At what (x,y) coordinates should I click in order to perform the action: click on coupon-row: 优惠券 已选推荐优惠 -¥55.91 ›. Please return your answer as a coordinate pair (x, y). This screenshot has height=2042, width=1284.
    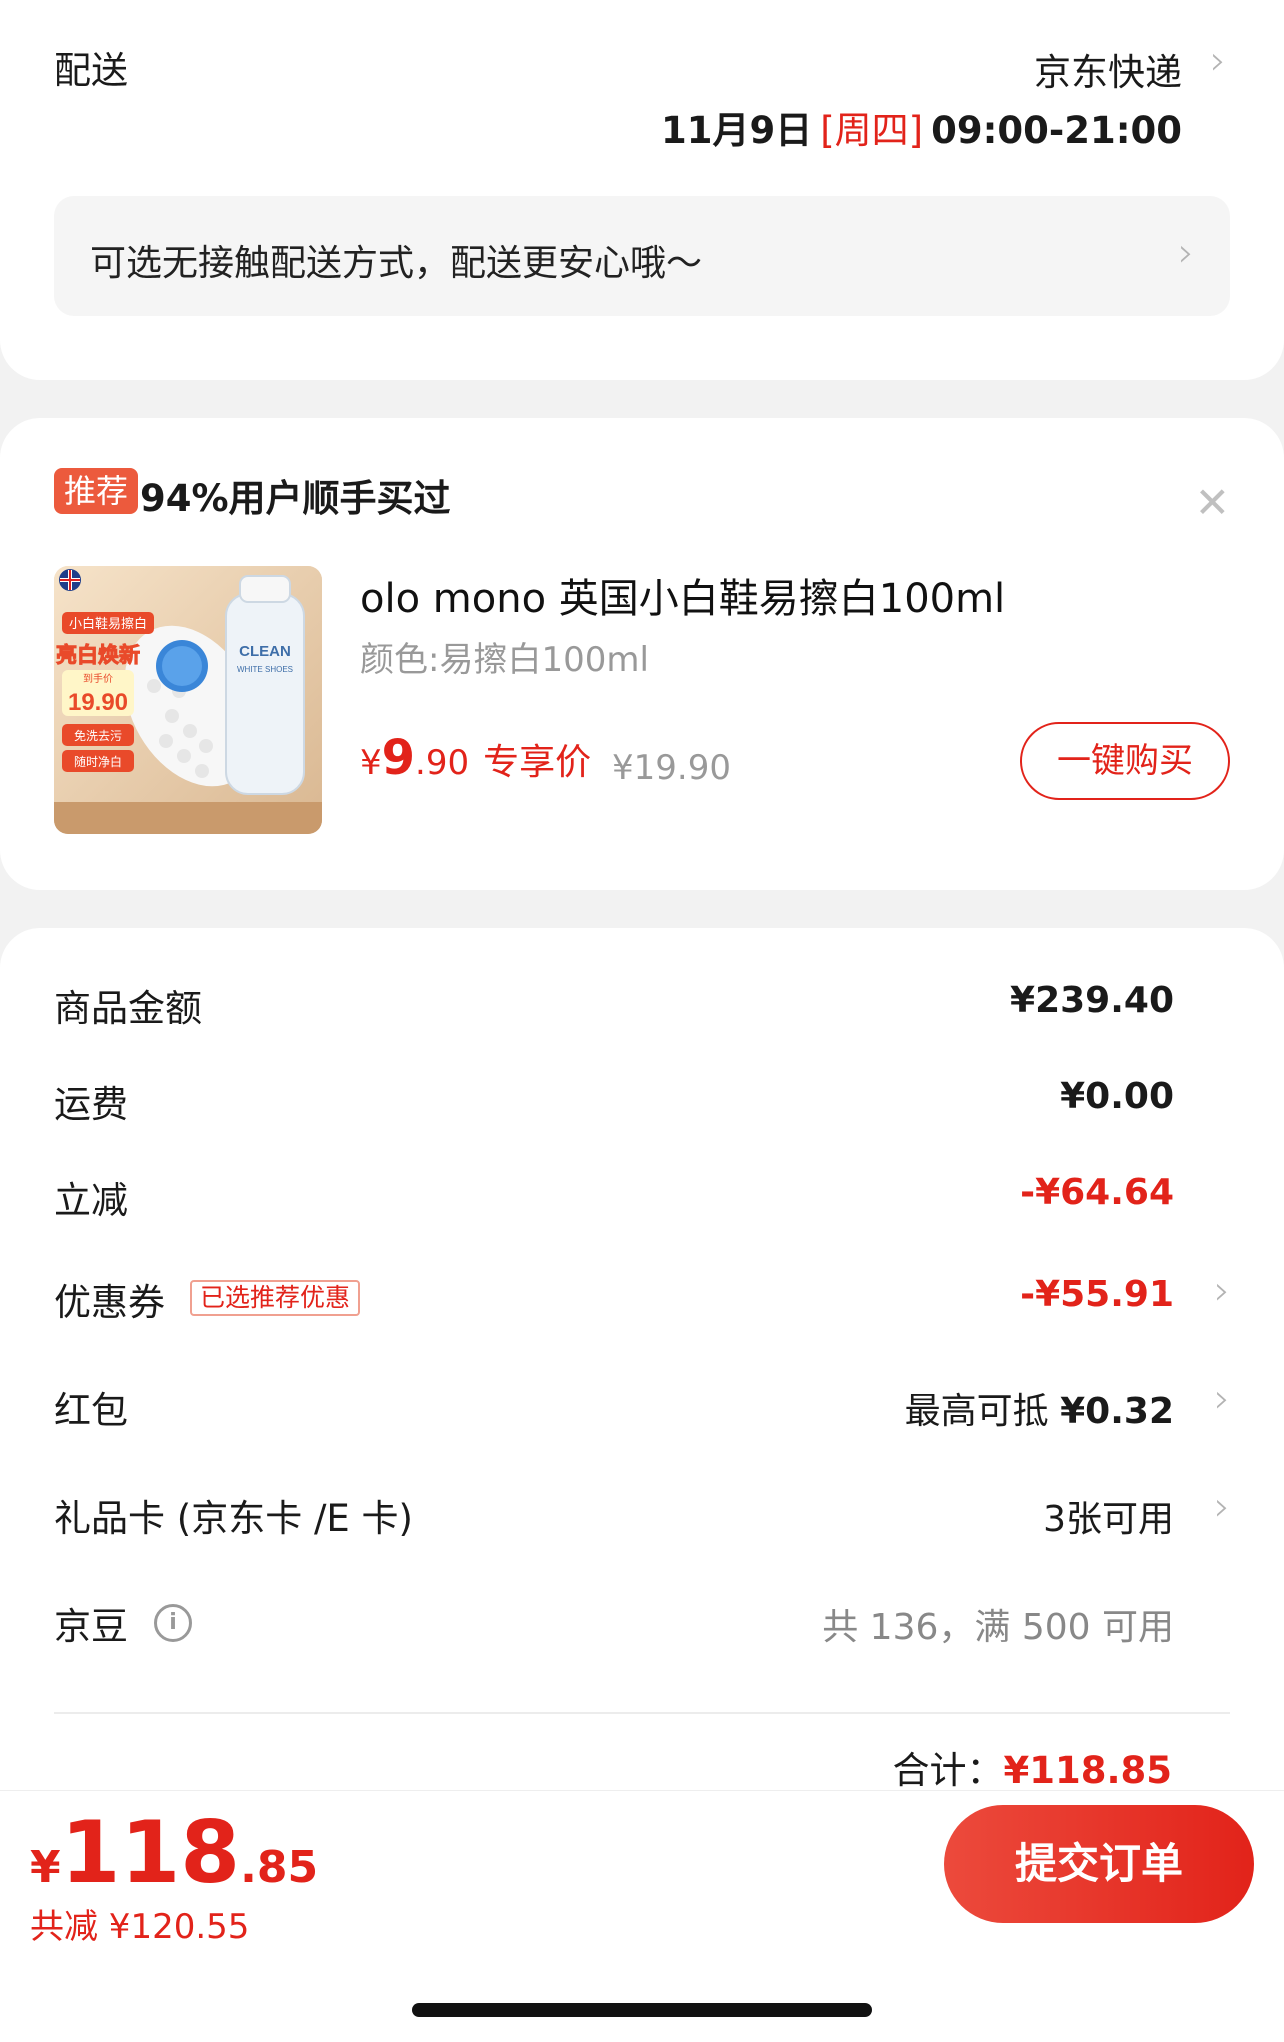
    Looking at the image, I should click on (642, 1300).